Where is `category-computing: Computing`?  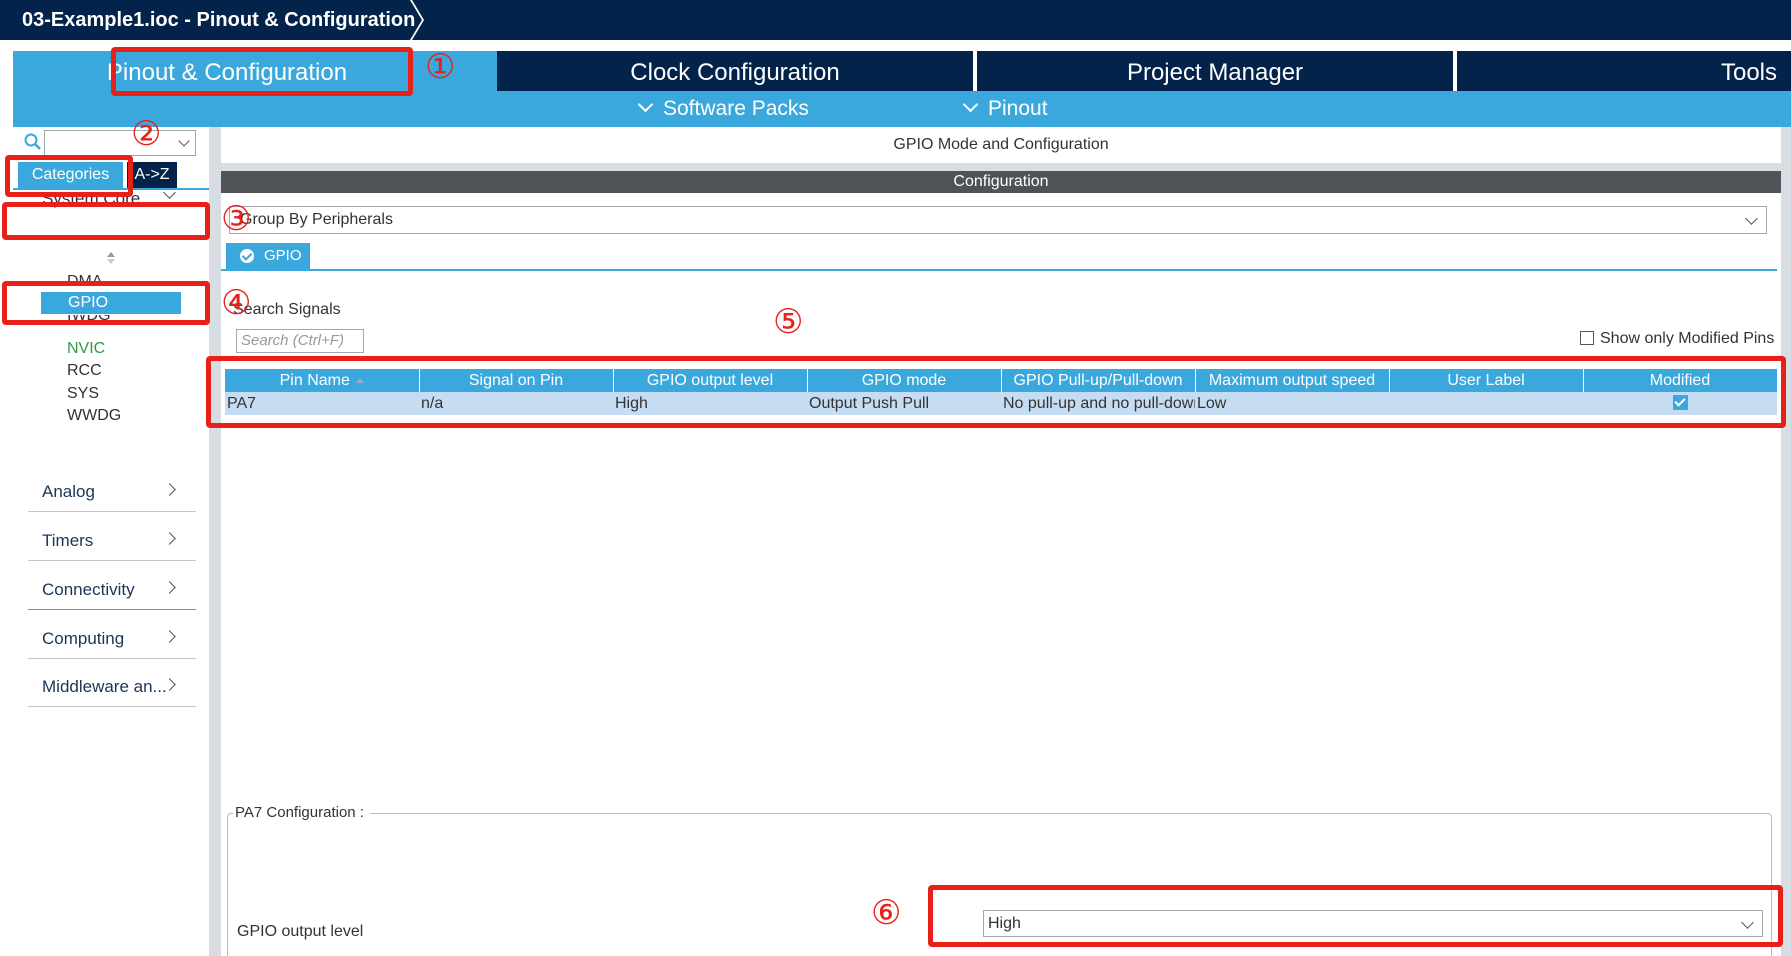
category-computing: Computing is located at coordinates (112, 639).